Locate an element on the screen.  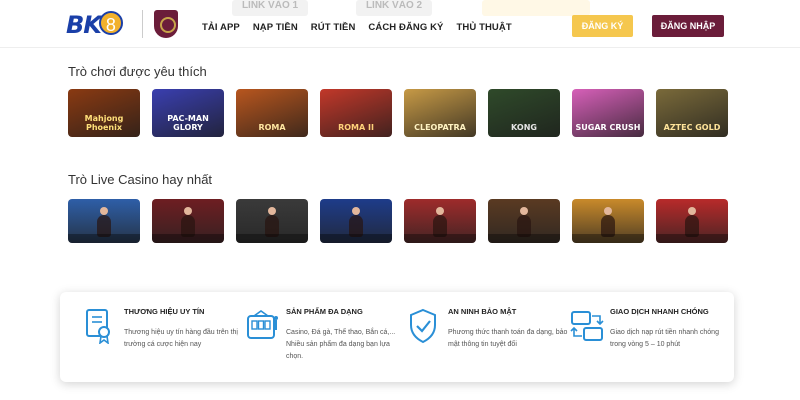
live-casino-title: Trò Live Casino hay nhất is located at coordinates (140, 179).